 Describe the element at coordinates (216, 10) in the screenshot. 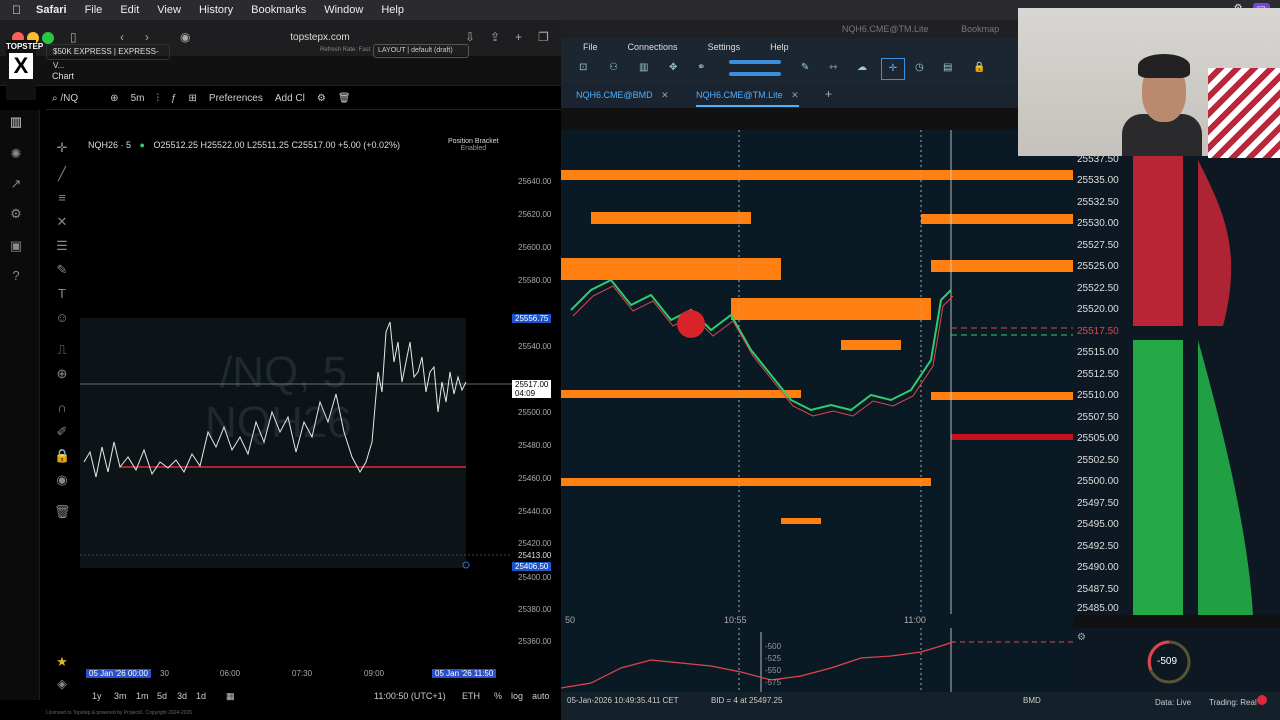

I see `menu-history: History` at that location.